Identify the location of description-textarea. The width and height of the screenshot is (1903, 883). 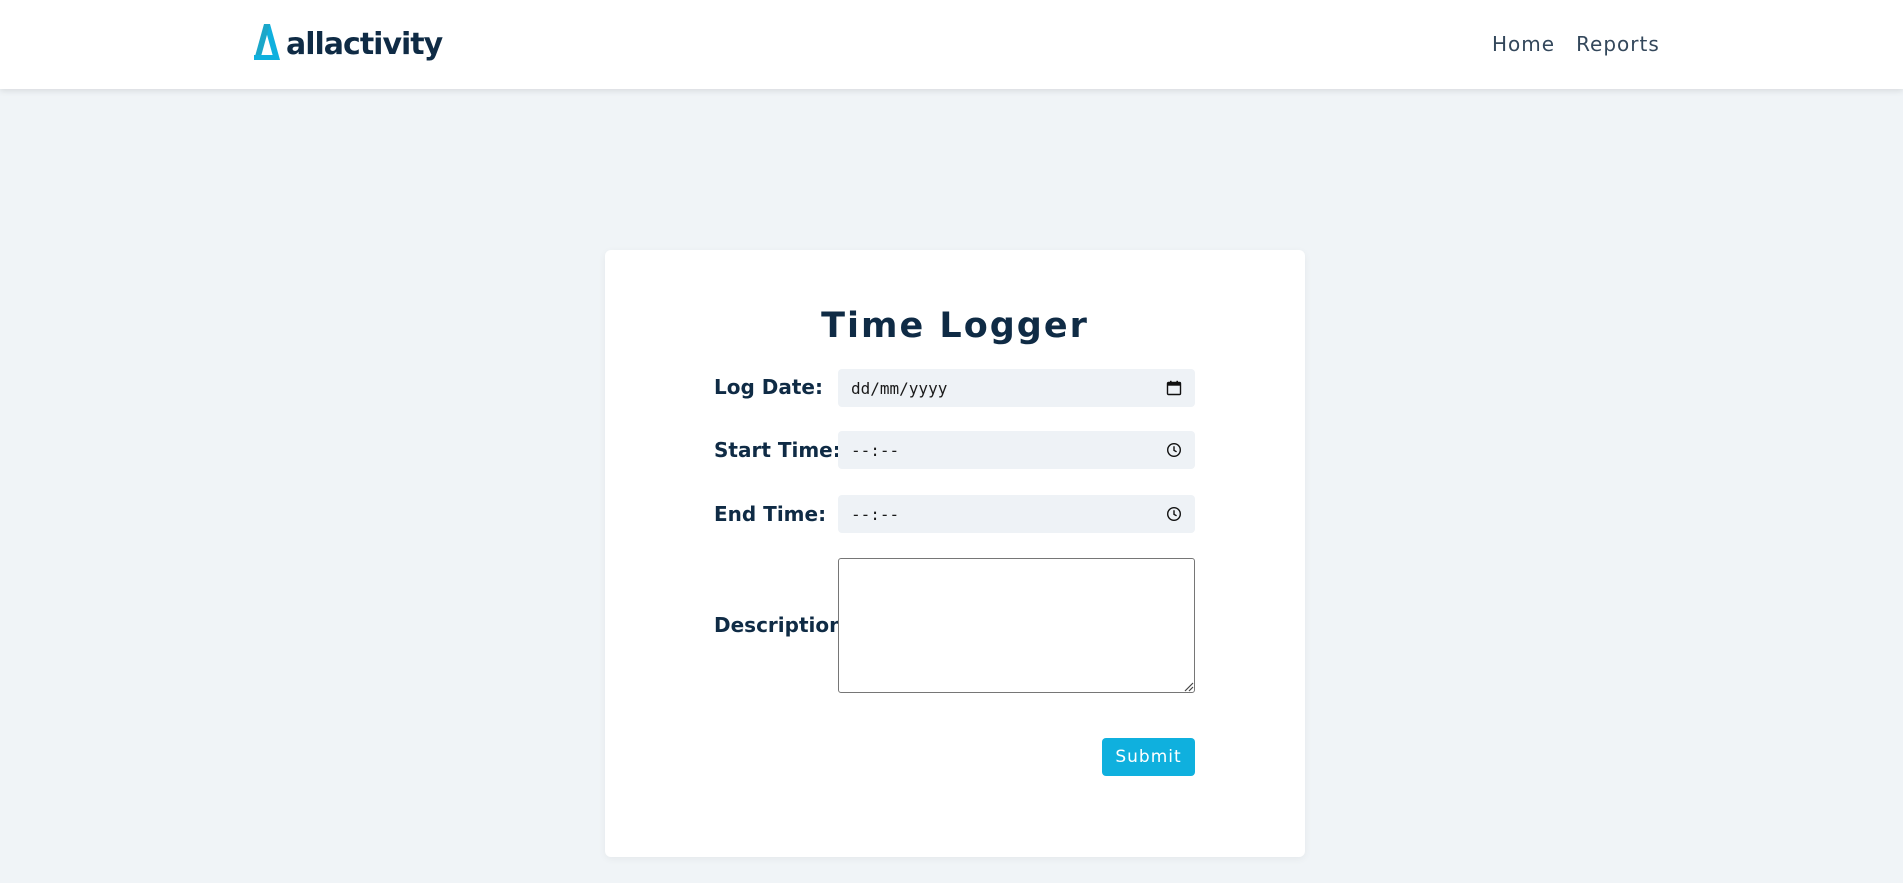
(1016, 625).